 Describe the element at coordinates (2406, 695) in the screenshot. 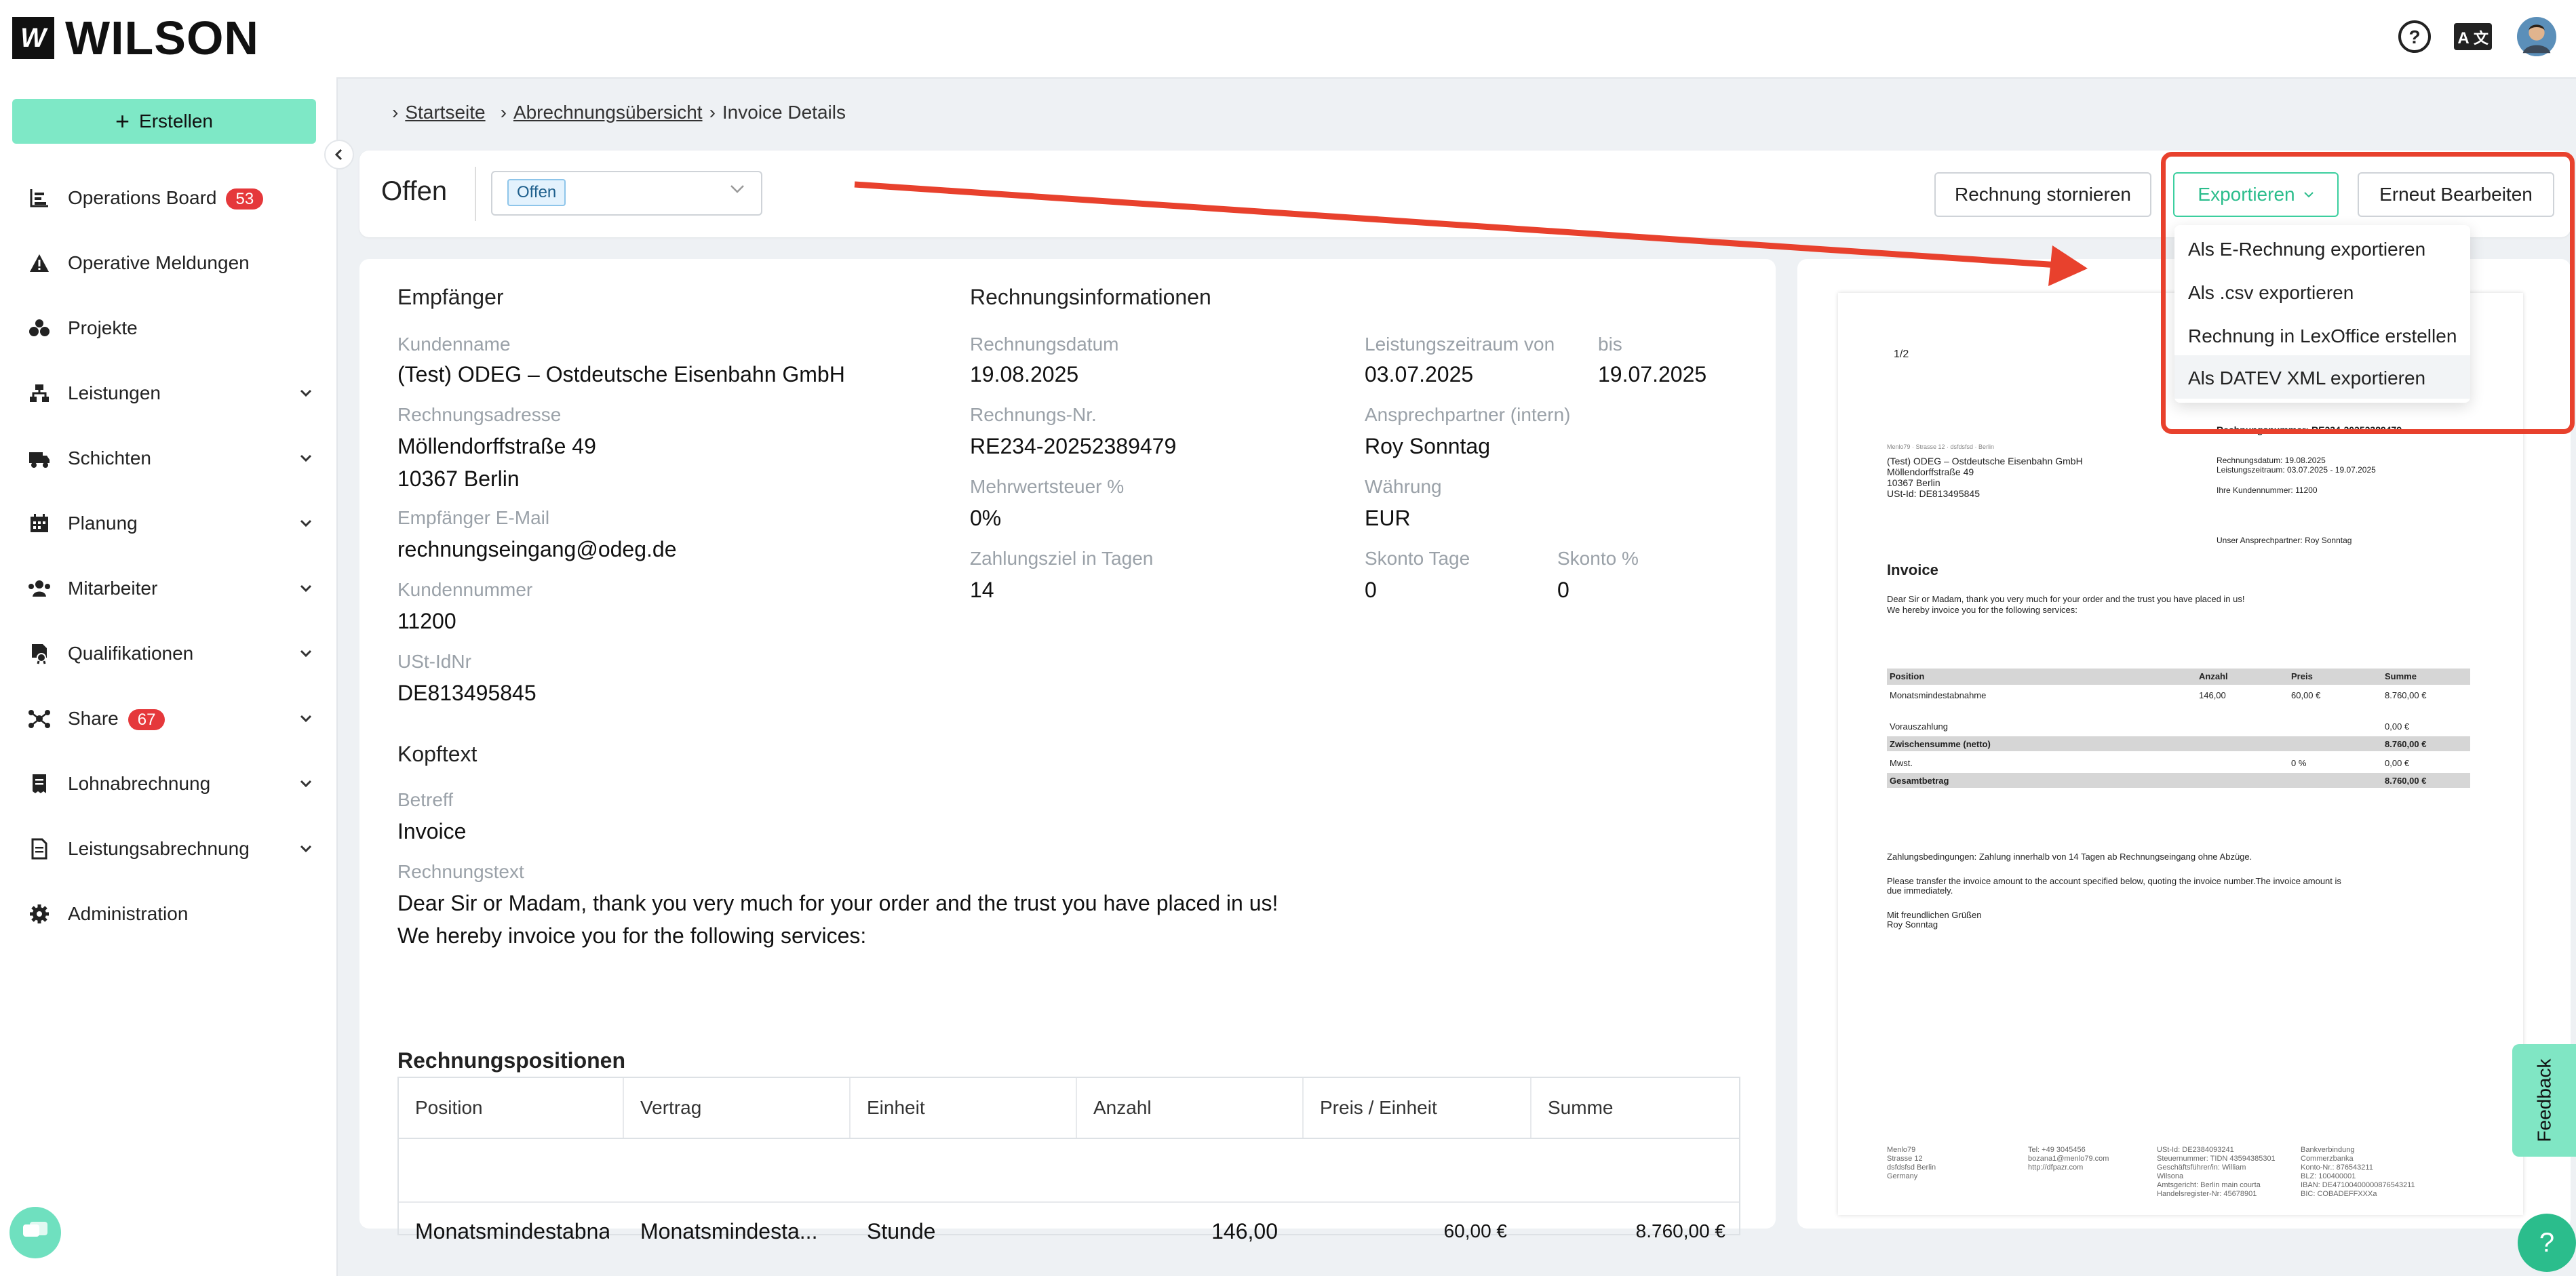

I see `preview-row-sum: 8.760,00 €` at that location.